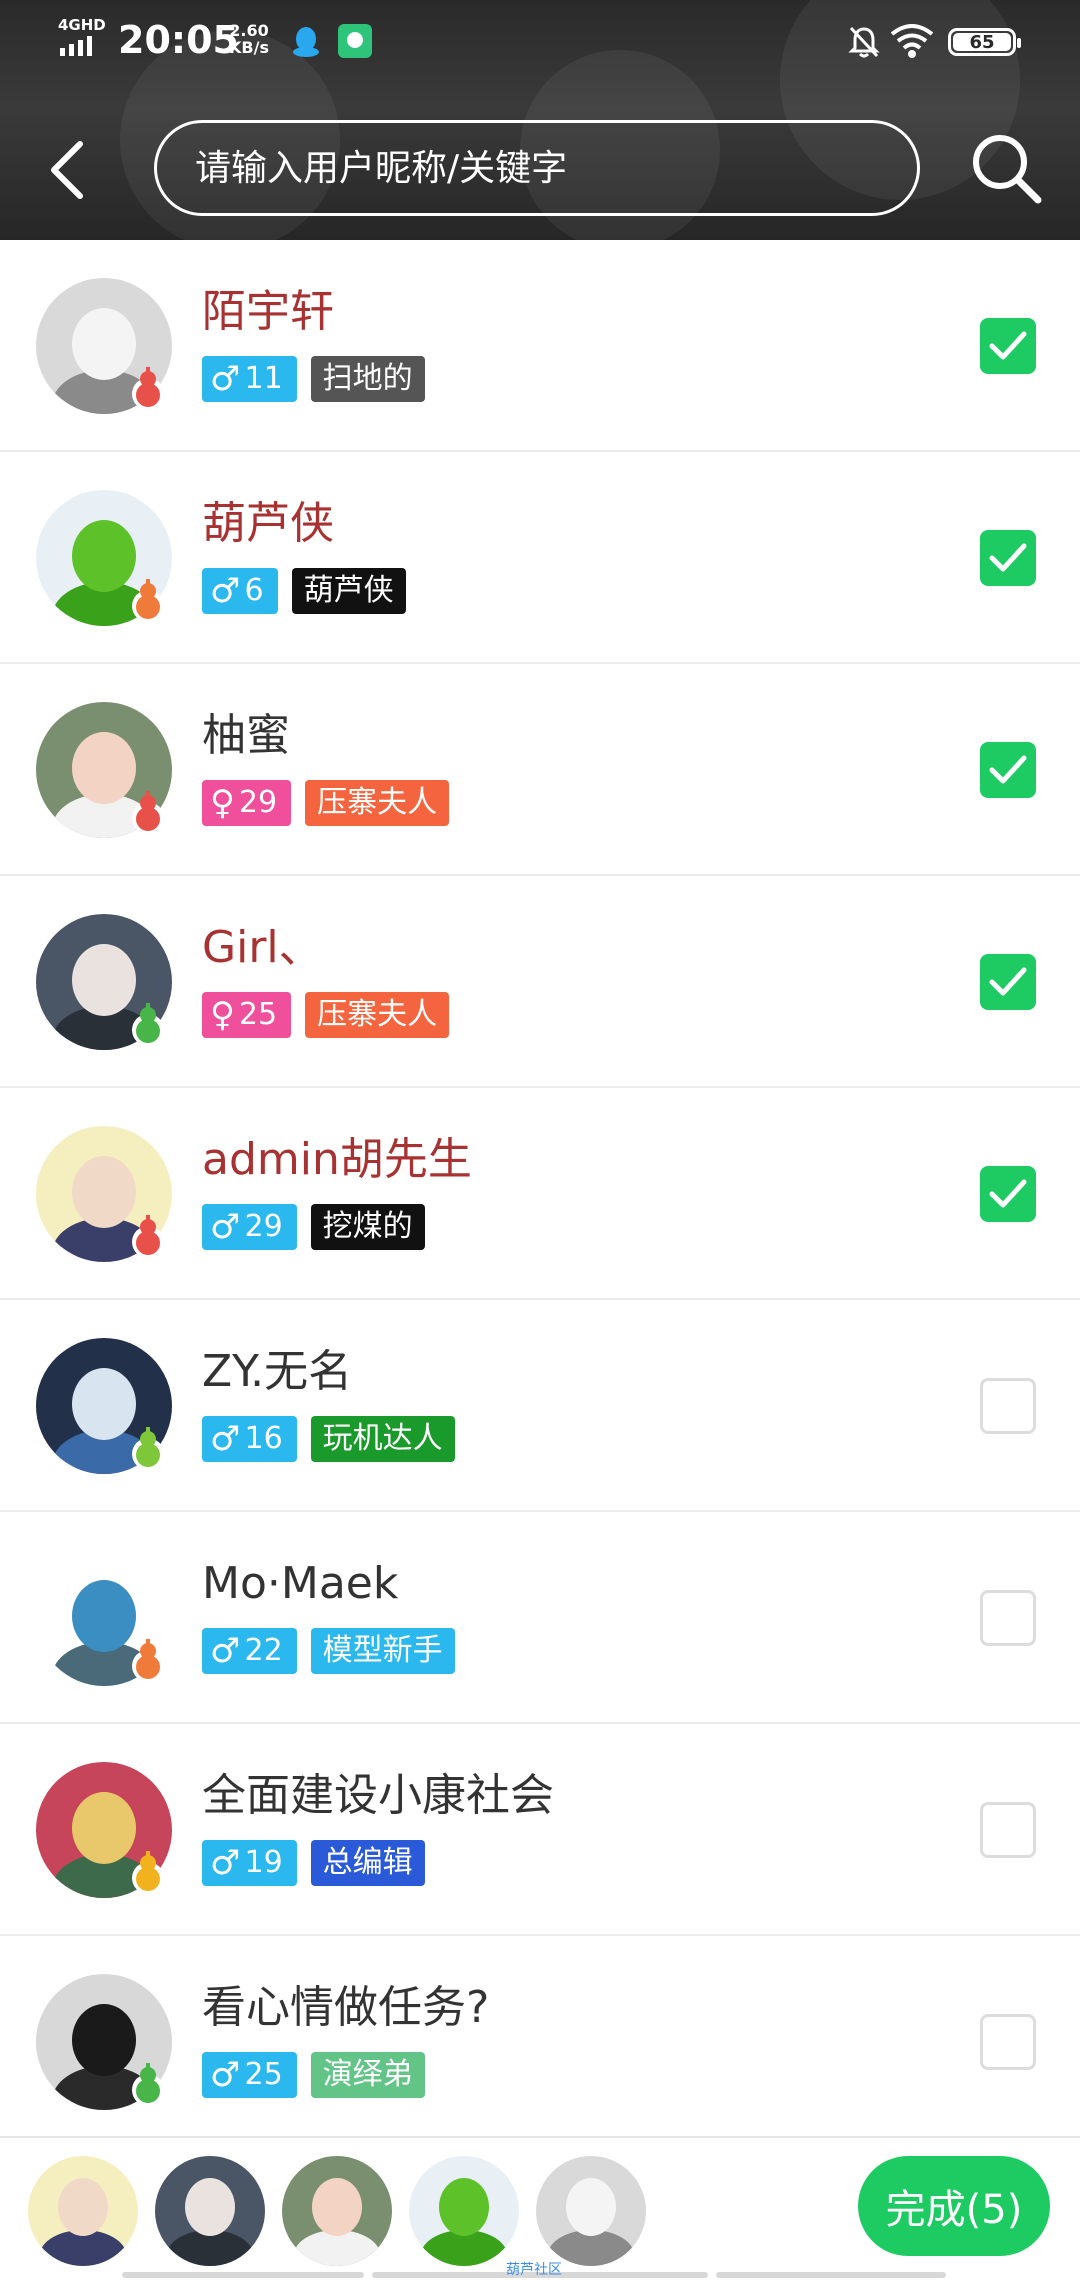 The image size is (1080, 2280). Describe the element at coordinates (540, 346) in the screenshot. I see `user-row: 陌宇轩 ♂ 11 扫地的` at that location.